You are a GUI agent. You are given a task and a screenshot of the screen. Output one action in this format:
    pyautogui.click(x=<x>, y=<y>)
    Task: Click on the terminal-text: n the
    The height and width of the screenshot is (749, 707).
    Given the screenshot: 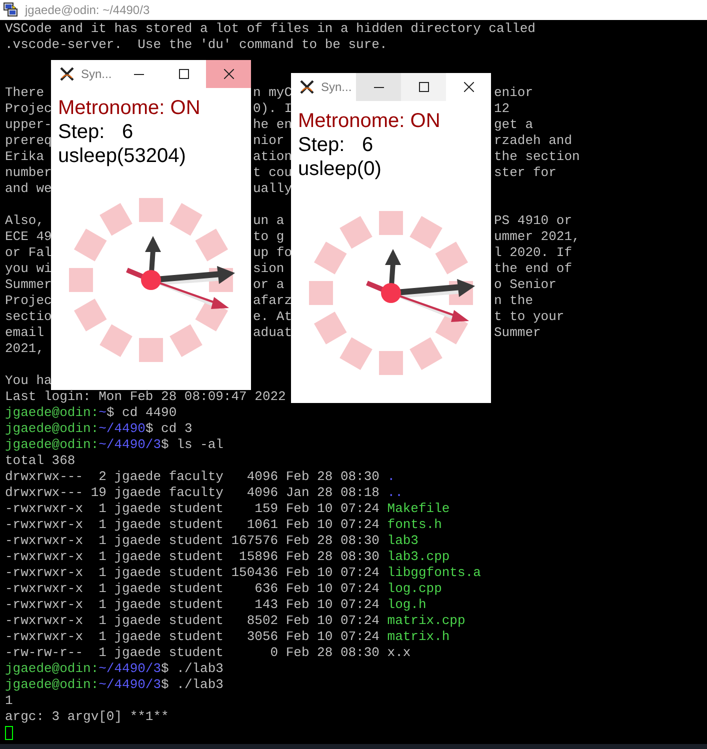 What is the action you would take?
    pyautogui.click(x=513, y=301)
    